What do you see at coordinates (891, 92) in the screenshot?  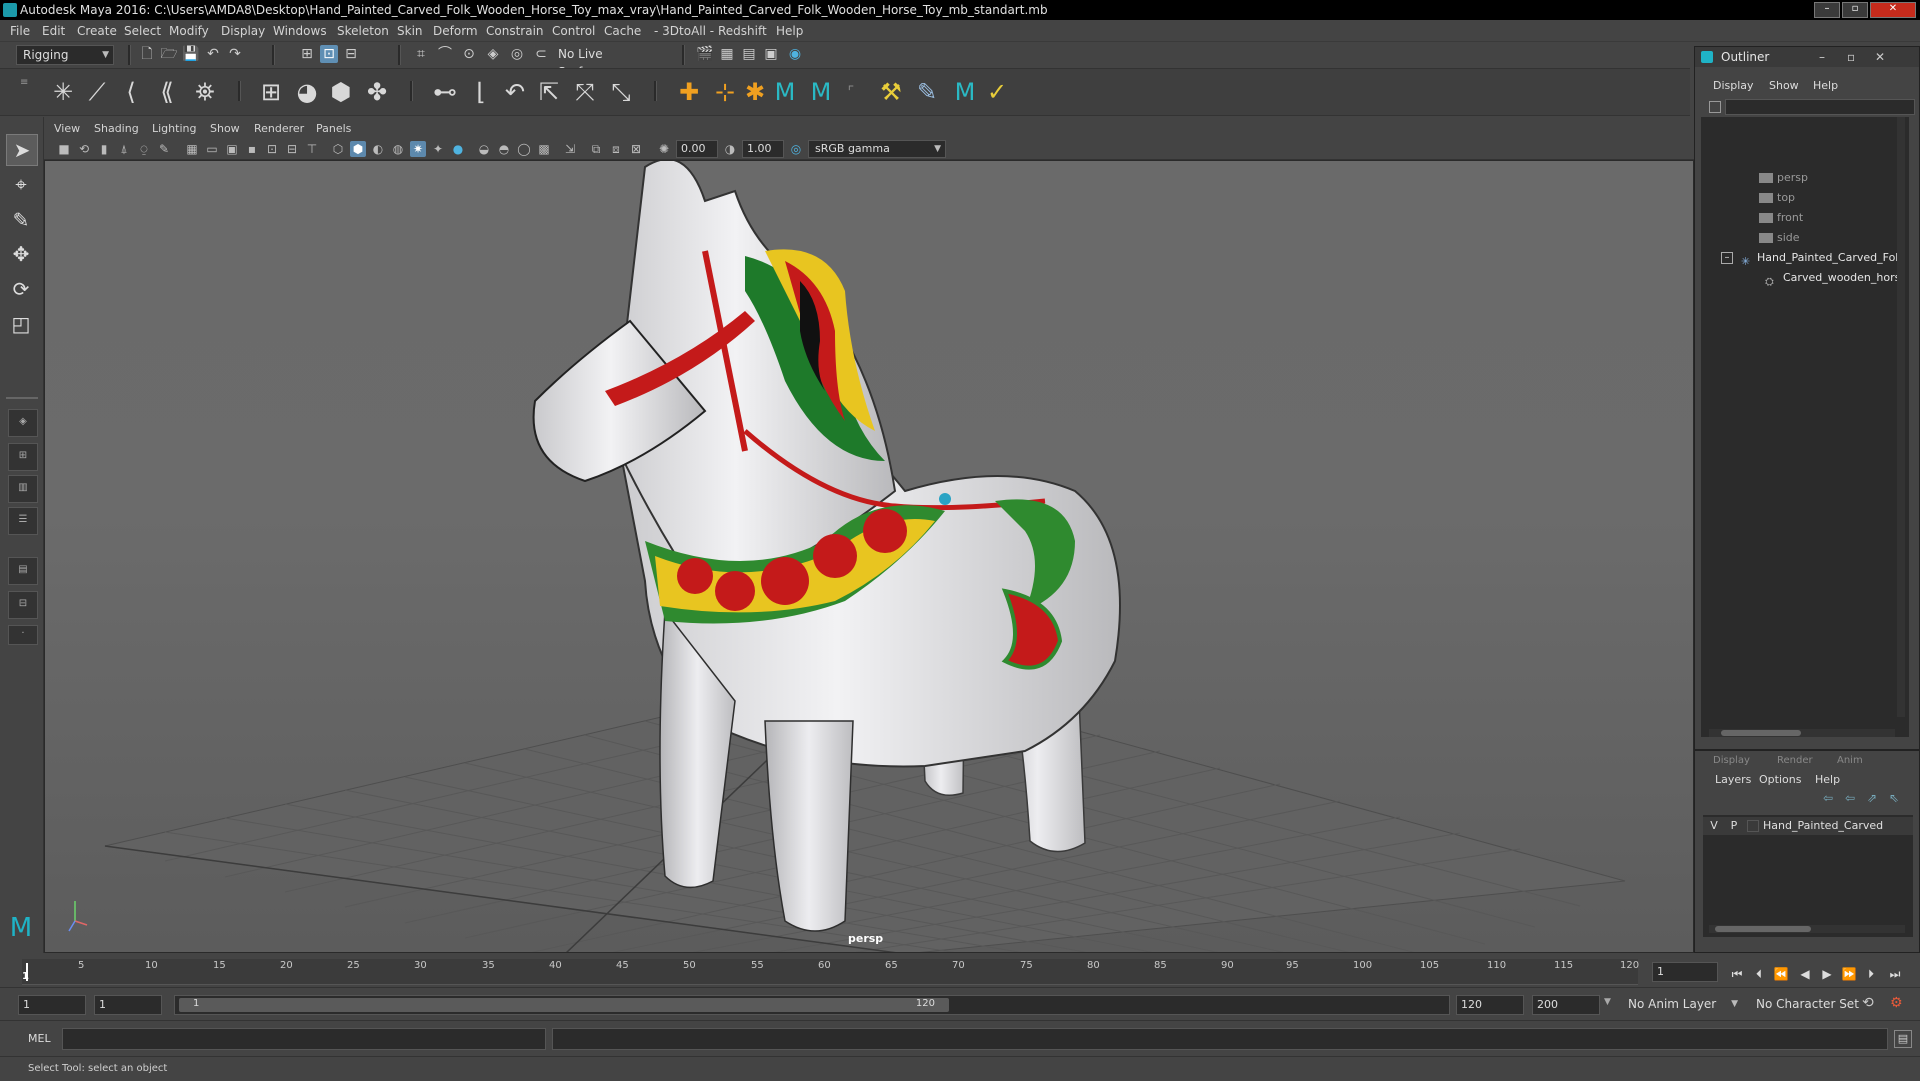 I see `quick-rig-icon: ⚒` at bounding box center [891, 92].